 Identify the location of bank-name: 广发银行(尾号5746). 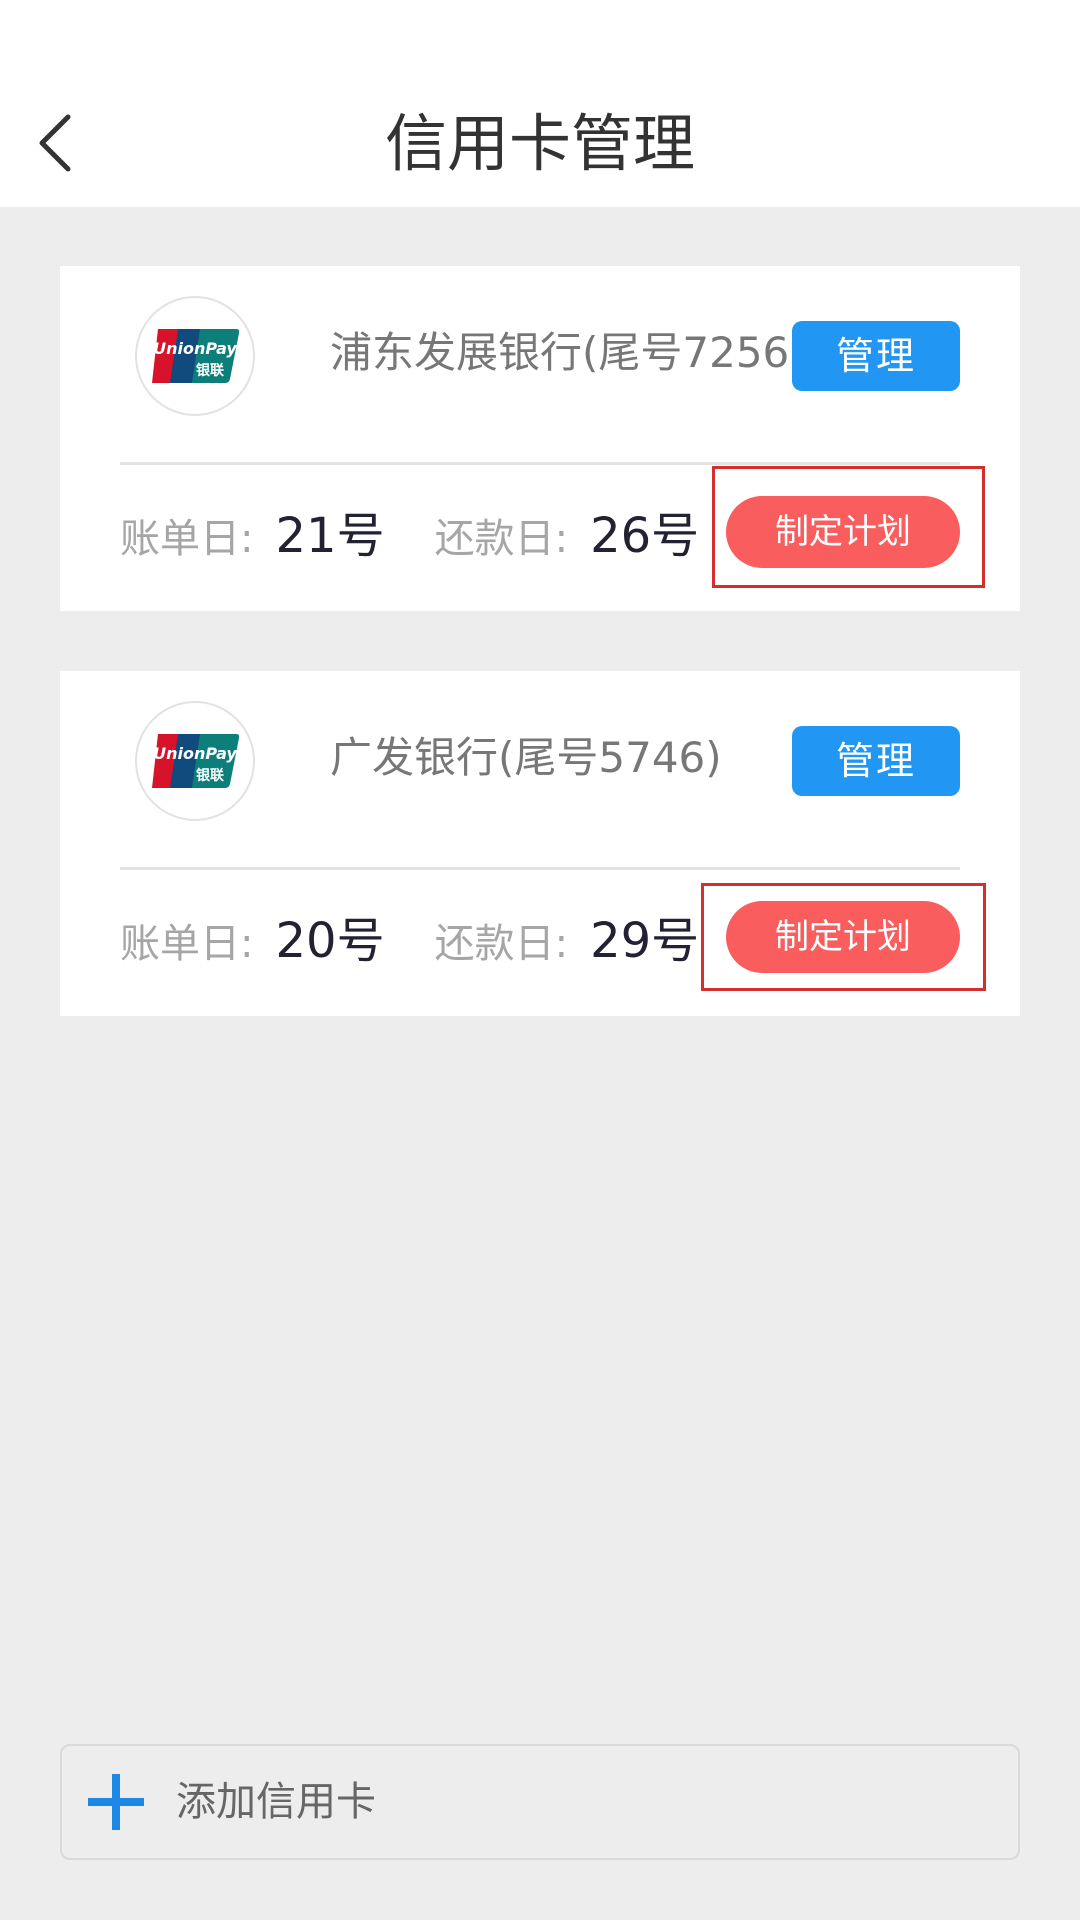
(526, 757).